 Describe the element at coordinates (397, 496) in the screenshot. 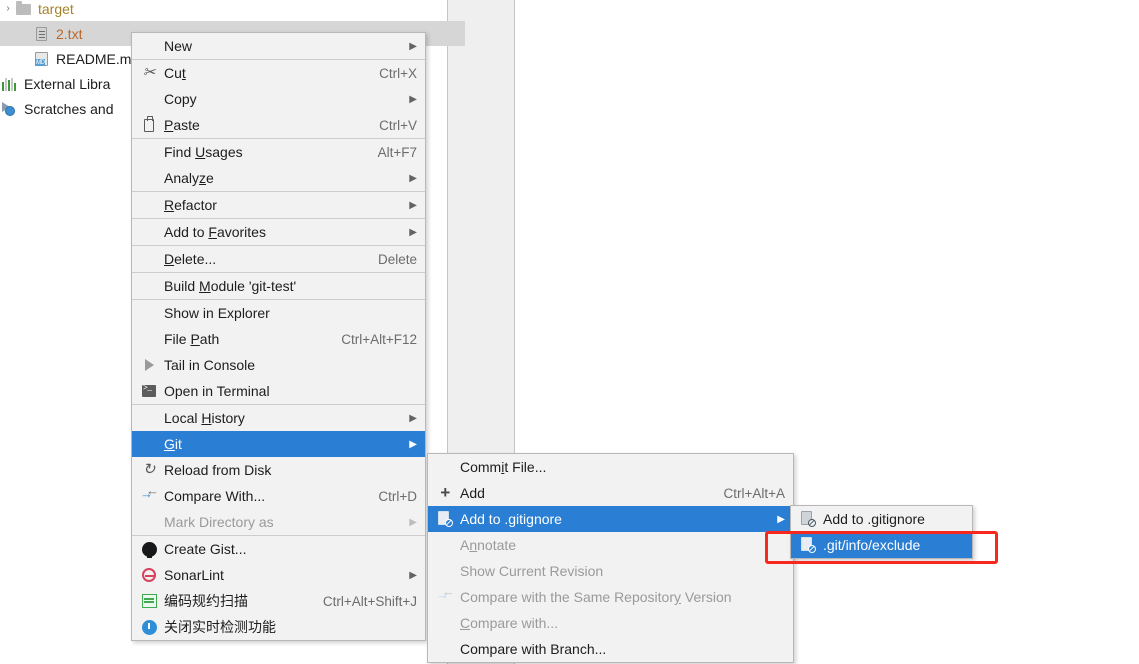

I see `menu-item-shortcut: Ctrl+D` at that location.